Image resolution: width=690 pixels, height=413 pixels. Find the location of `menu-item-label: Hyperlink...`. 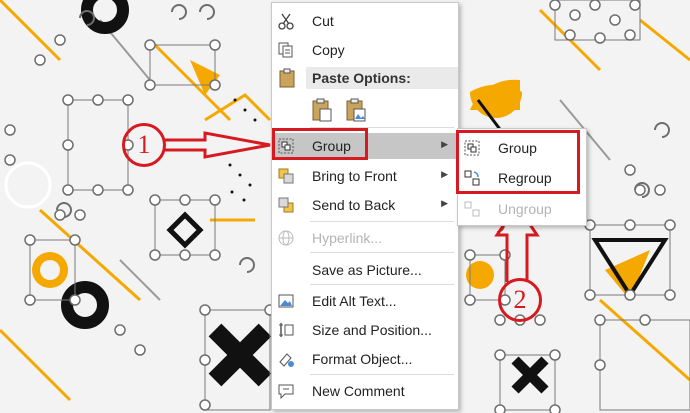

menu-item-label: Hyperlink... is located at coordinates (347, 238).